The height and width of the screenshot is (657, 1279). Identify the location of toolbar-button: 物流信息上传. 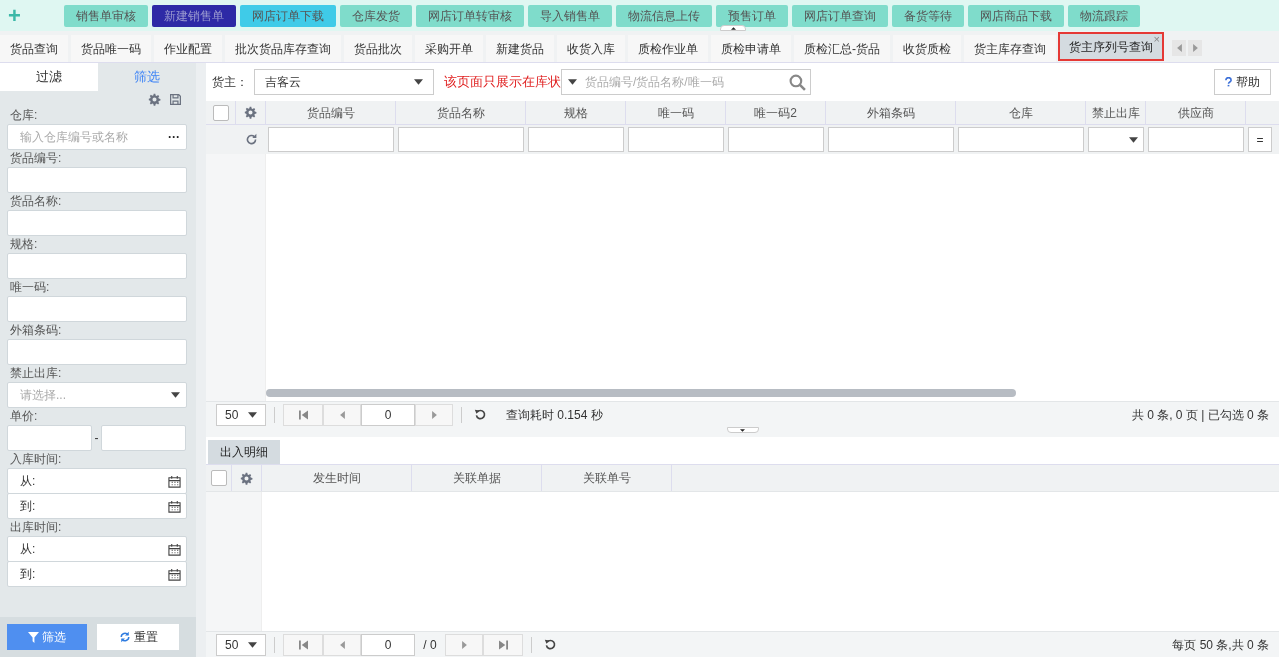
(664, 15).